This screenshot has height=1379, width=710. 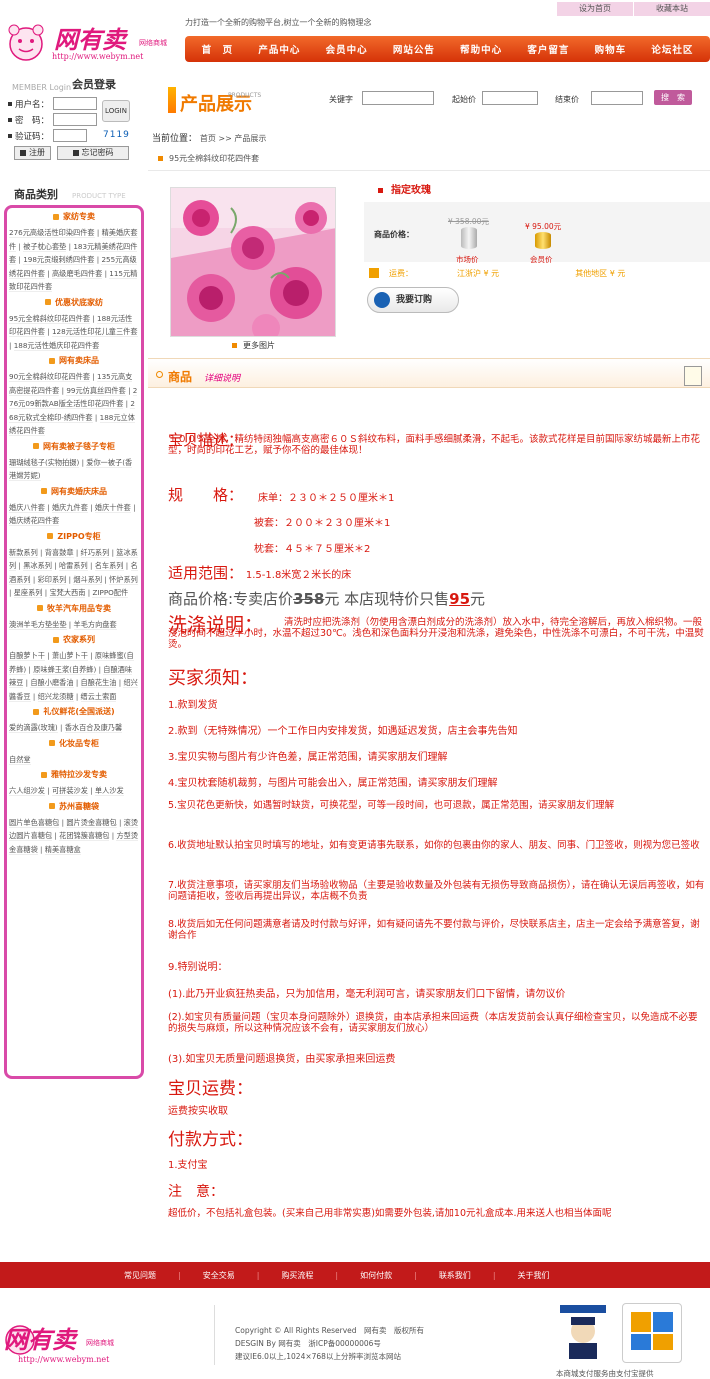 I want to click on category-heading: 网有卖床品, so click(x=74, y=361).